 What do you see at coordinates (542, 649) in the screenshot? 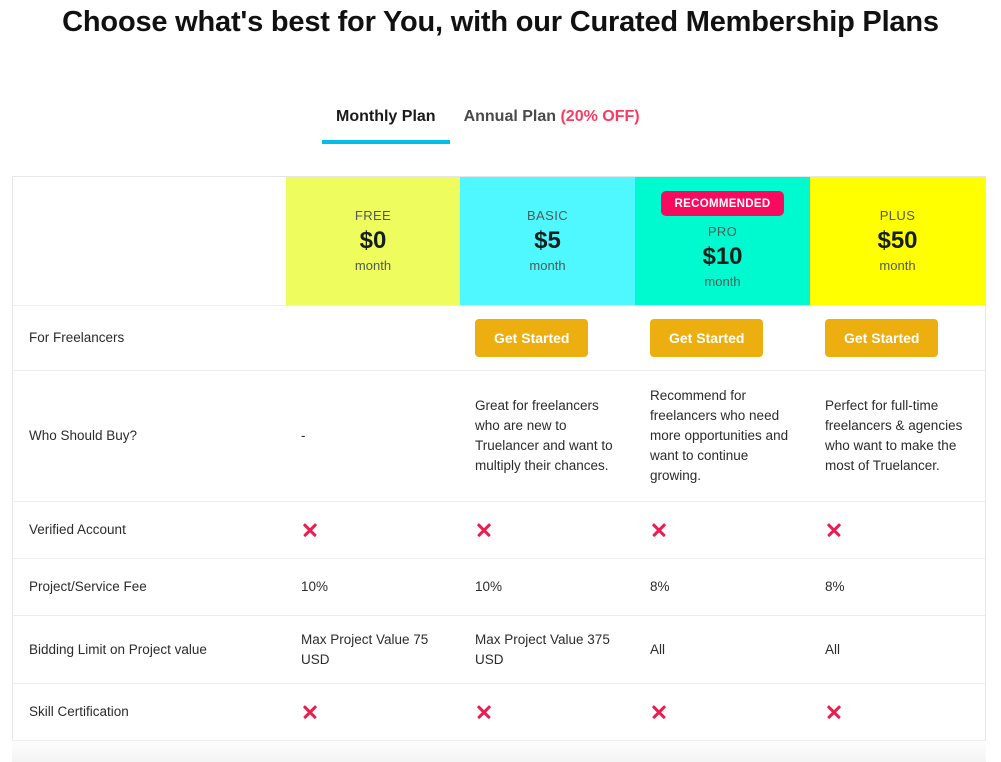
I see `bidding-limit-basic: Max Project Value 375 USD` at bounding box center [542, 649].